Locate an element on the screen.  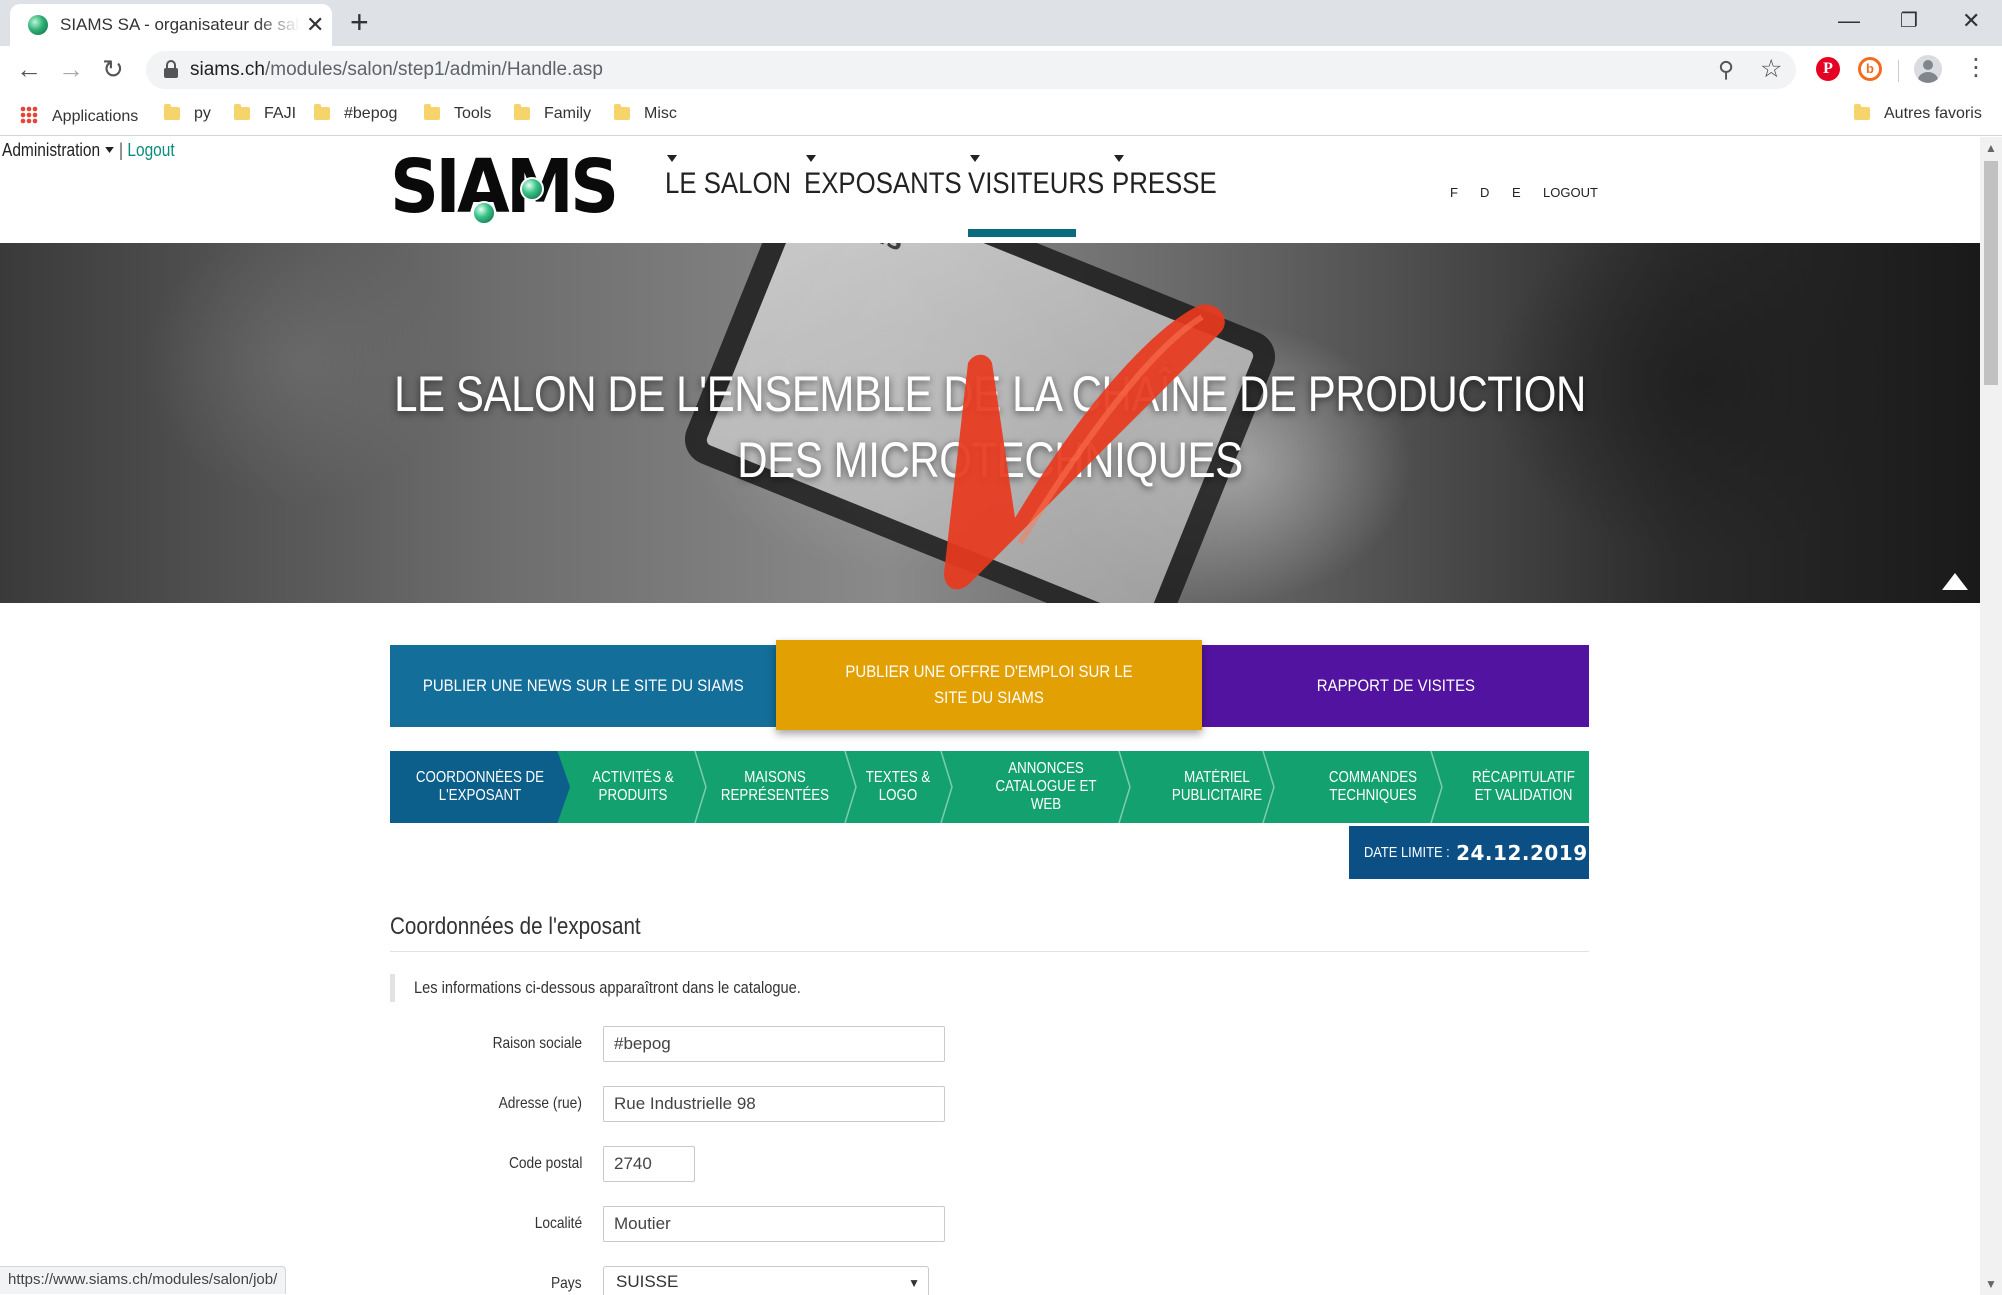
forward-arrow-icon: → is located at coordinates (71, 69).